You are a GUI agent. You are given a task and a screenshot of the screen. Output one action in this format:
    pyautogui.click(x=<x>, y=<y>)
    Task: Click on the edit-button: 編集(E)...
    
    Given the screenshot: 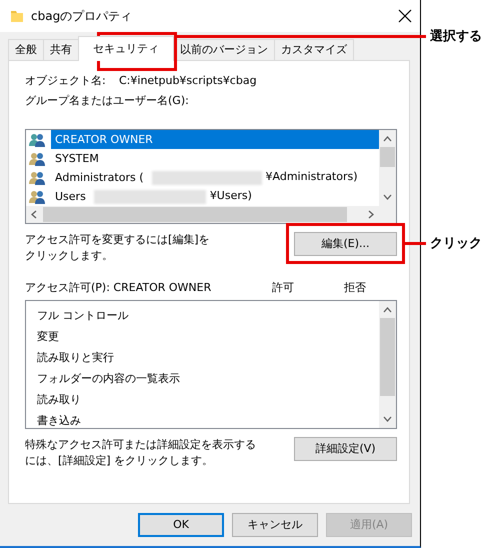 What is the action you would take?
    pyautogui.click(x=345, y=244)
    